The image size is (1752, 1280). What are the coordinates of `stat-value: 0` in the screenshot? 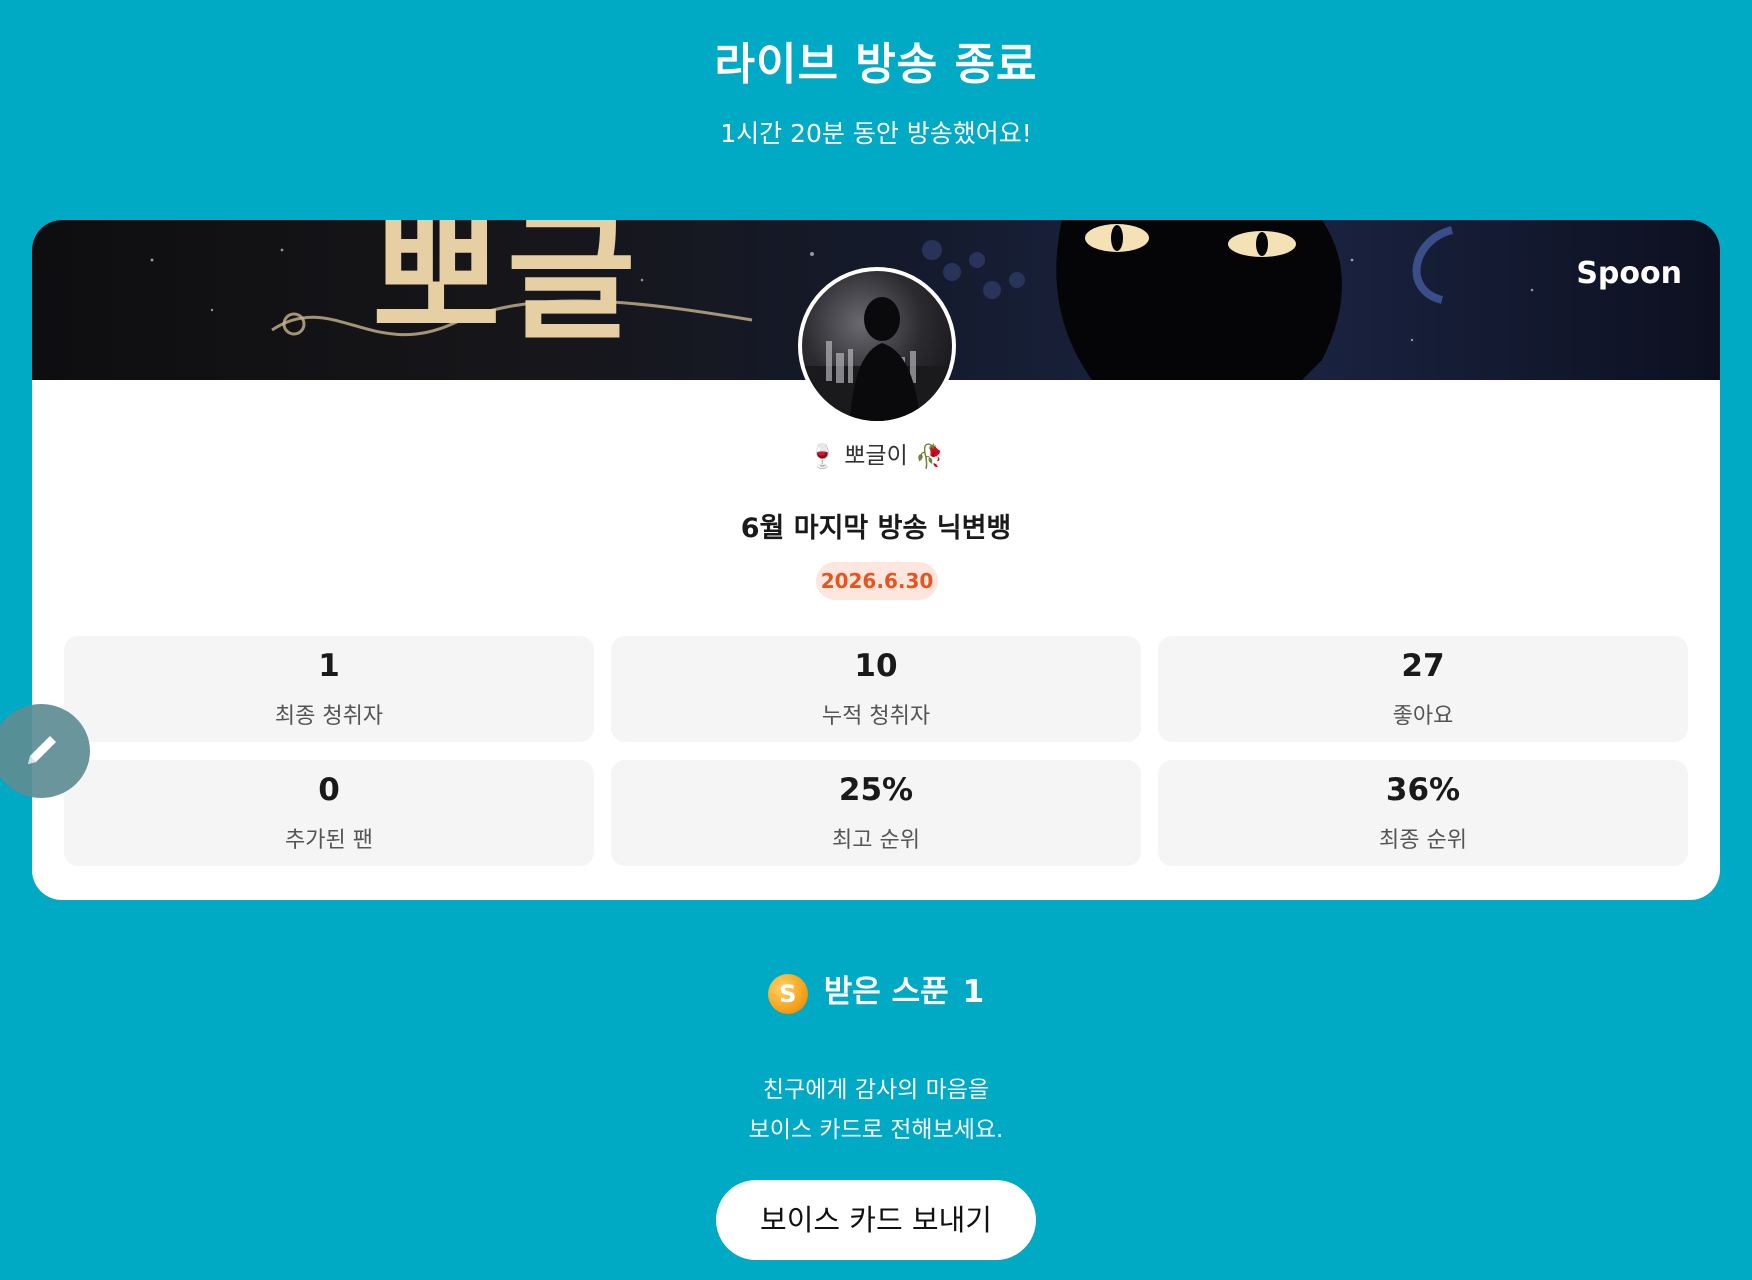 It's located at (329, 790).